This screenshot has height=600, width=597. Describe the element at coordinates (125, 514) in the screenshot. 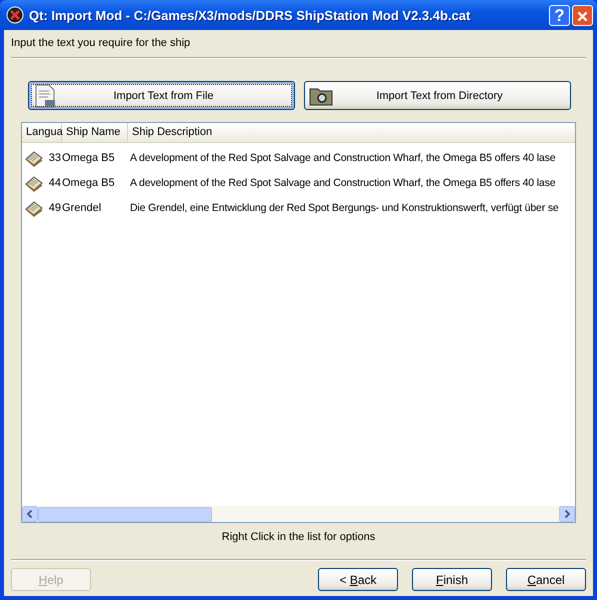

I see `scroll-thumb` at that location.